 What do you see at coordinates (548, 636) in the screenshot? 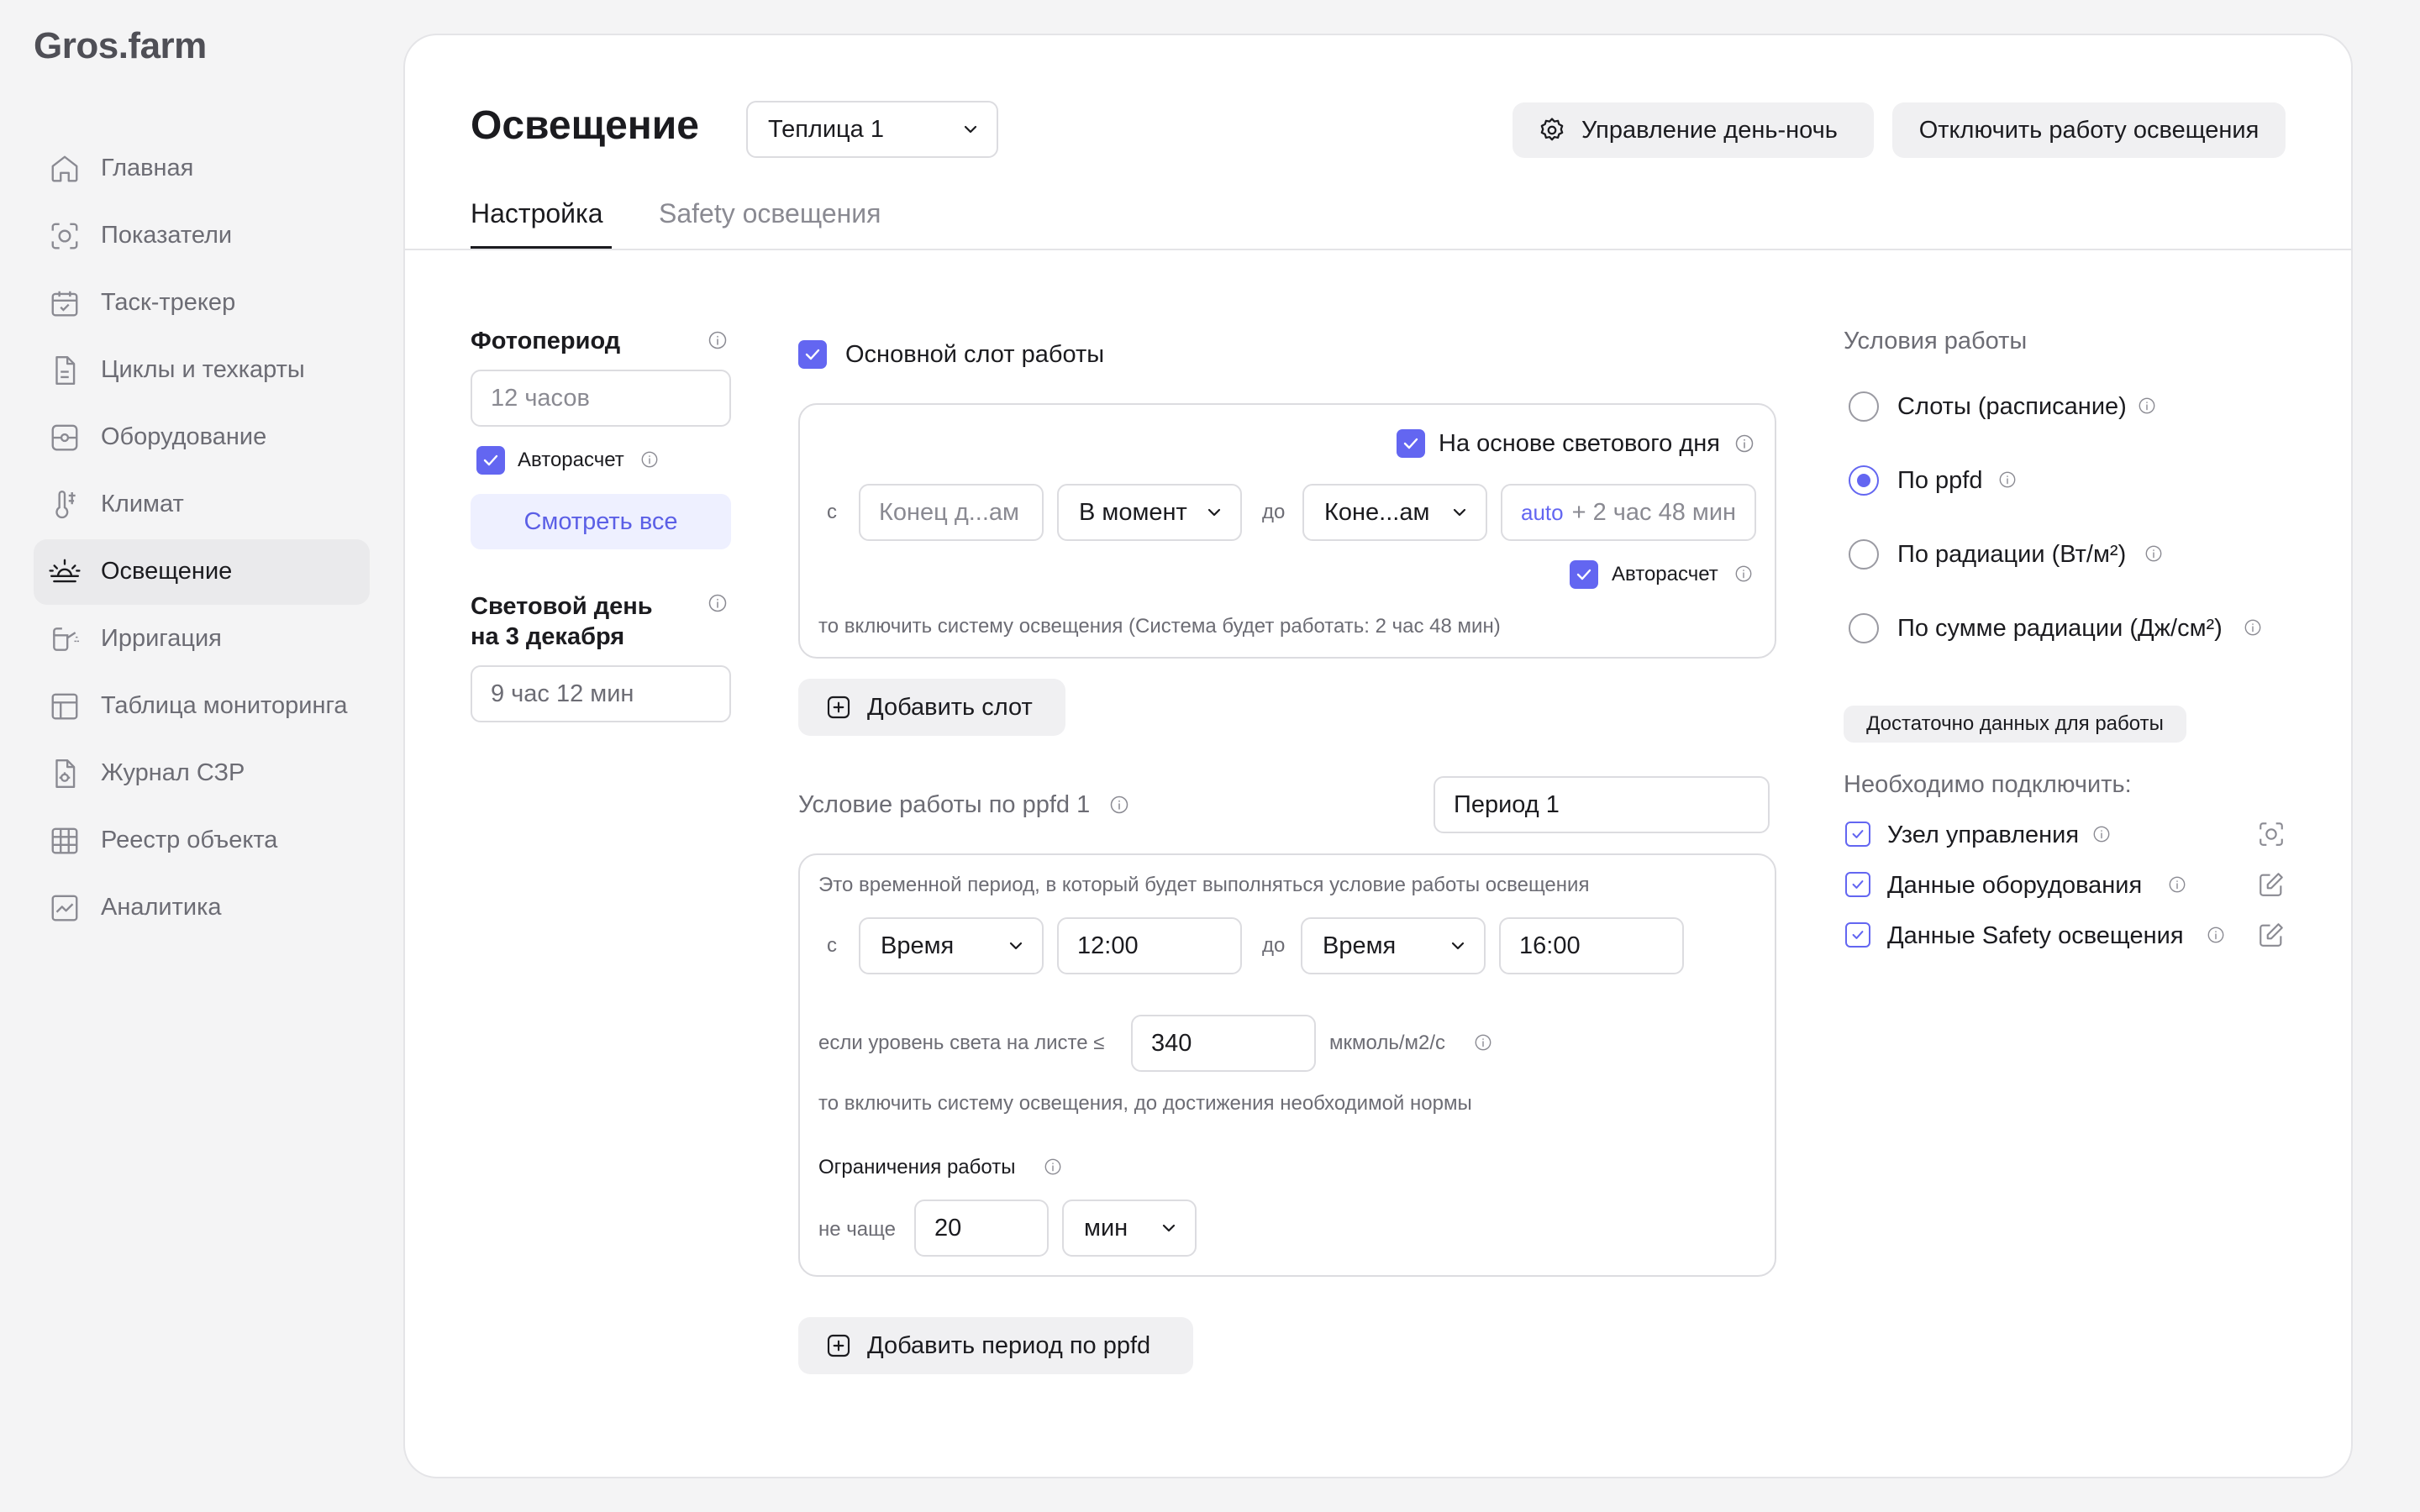
I see `daylight-date-label: на 3 декабря` at bounding box center [548, 636].